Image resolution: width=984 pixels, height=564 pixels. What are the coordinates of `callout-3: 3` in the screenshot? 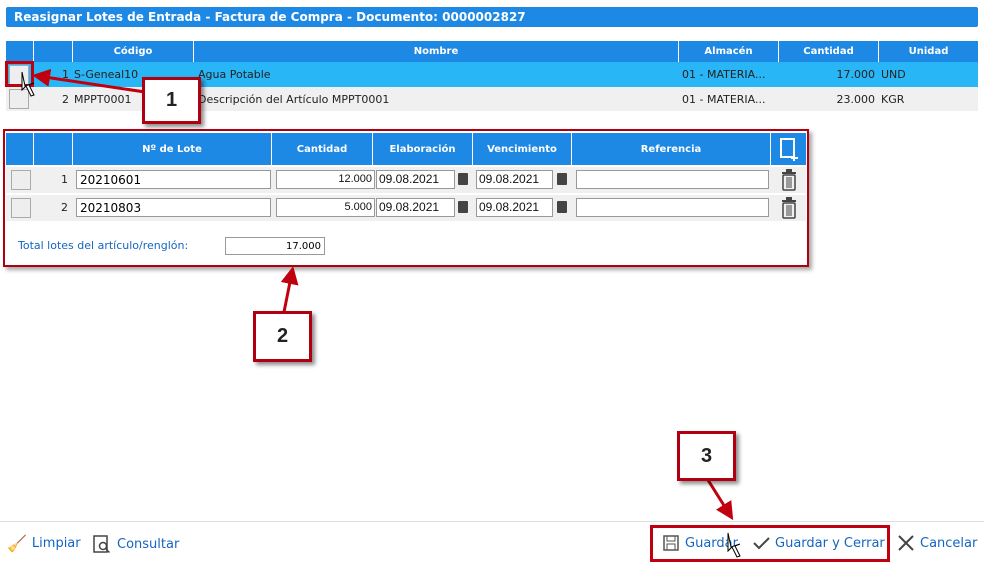 It's located at (706, 456).